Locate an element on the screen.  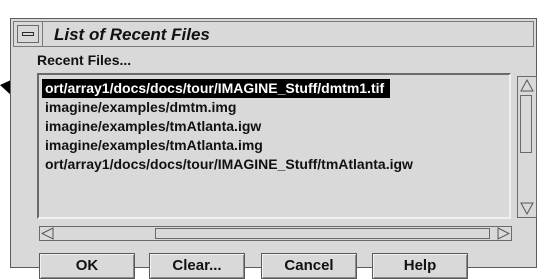
vertical-scrollbar is located at coordinates (527, 147).